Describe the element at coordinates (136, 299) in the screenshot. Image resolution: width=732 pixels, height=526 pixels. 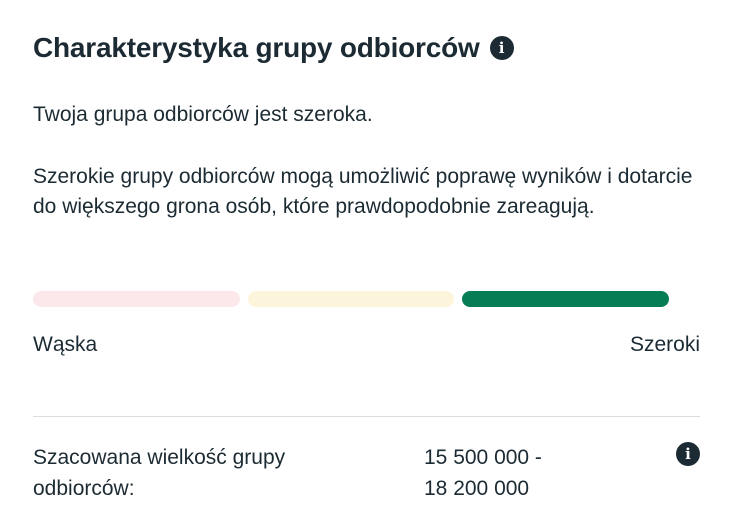
I see `meter-segment-narrow` at that location.